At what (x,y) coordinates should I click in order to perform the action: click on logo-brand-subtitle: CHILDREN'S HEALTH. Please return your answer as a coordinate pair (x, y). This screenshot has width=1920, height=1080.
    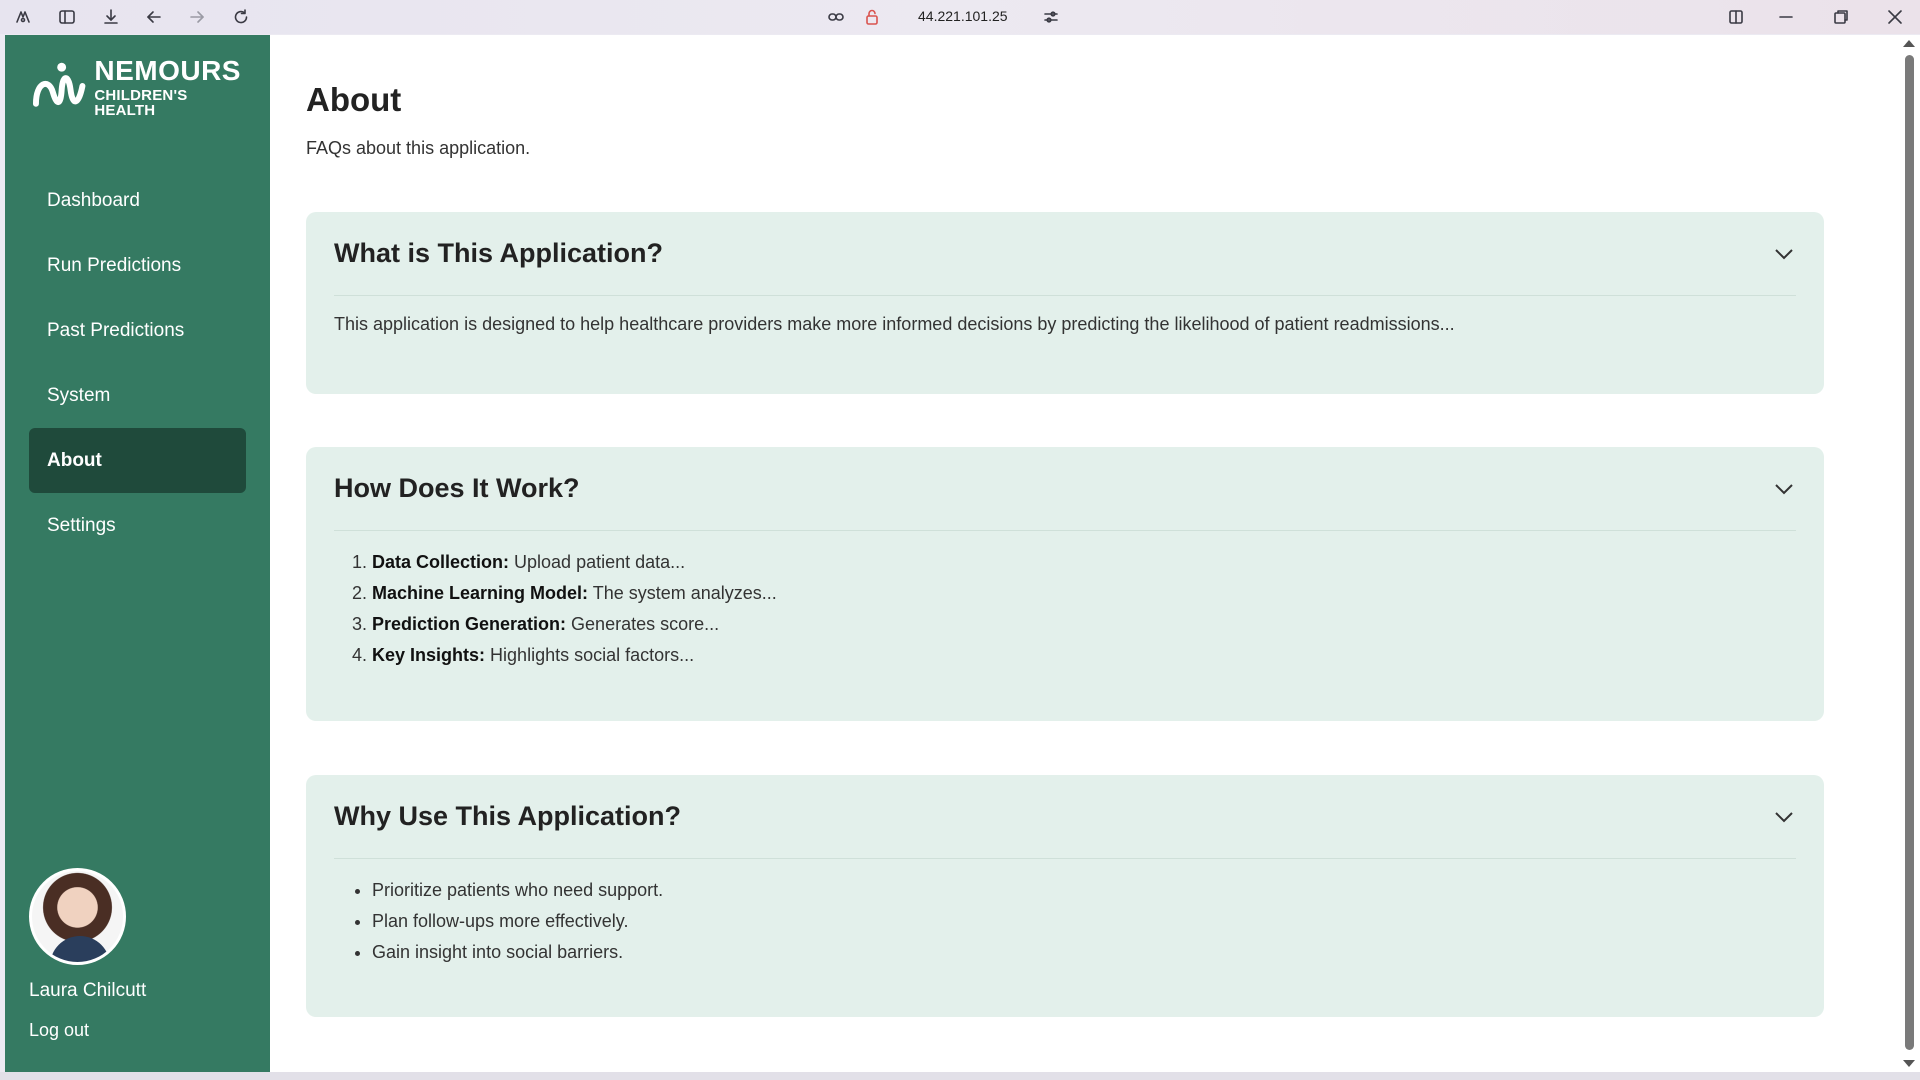
    Looking at the image, I should click on (141, 102).